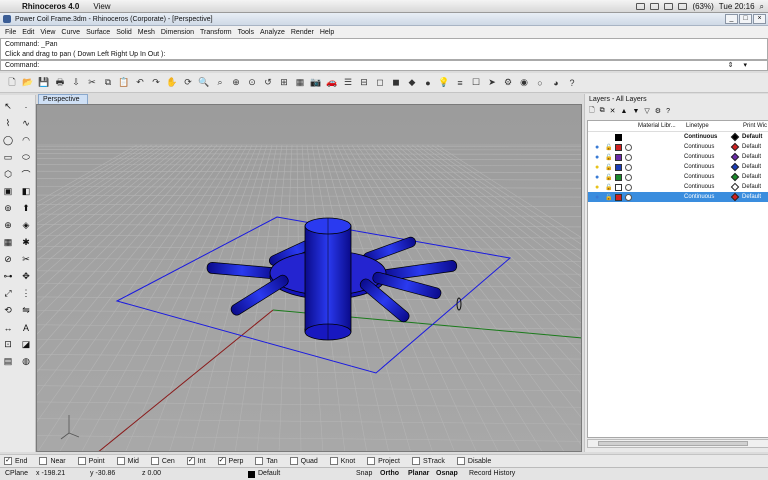  I want to click on osnap-strack: STrack, so click(428, 461).